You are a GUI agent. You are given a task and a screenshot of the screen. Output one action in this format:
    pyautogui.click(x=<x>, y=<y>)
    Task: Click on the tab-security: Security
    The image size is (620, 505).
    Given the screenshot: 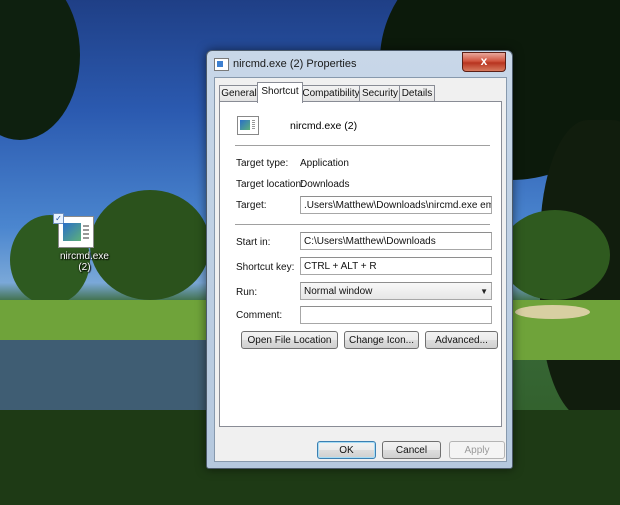 What is the action you would take?
    pyautogui.click(x=380, y=93)
    